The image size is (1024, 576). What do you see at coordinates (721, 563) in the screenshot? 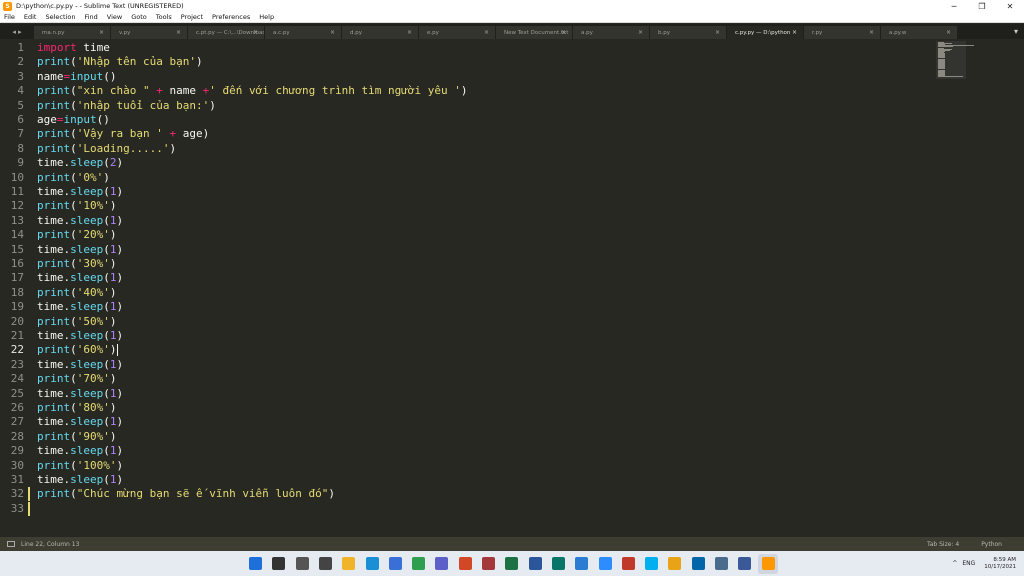
I see `image-viewer-icon` at bounding box center [721, 563].